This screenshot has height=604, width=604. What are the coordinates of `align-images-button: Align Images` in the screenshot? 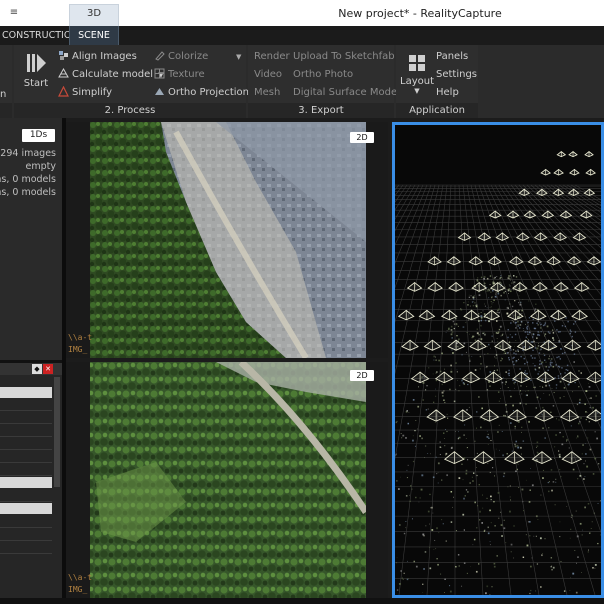 It's located at (97, 57).